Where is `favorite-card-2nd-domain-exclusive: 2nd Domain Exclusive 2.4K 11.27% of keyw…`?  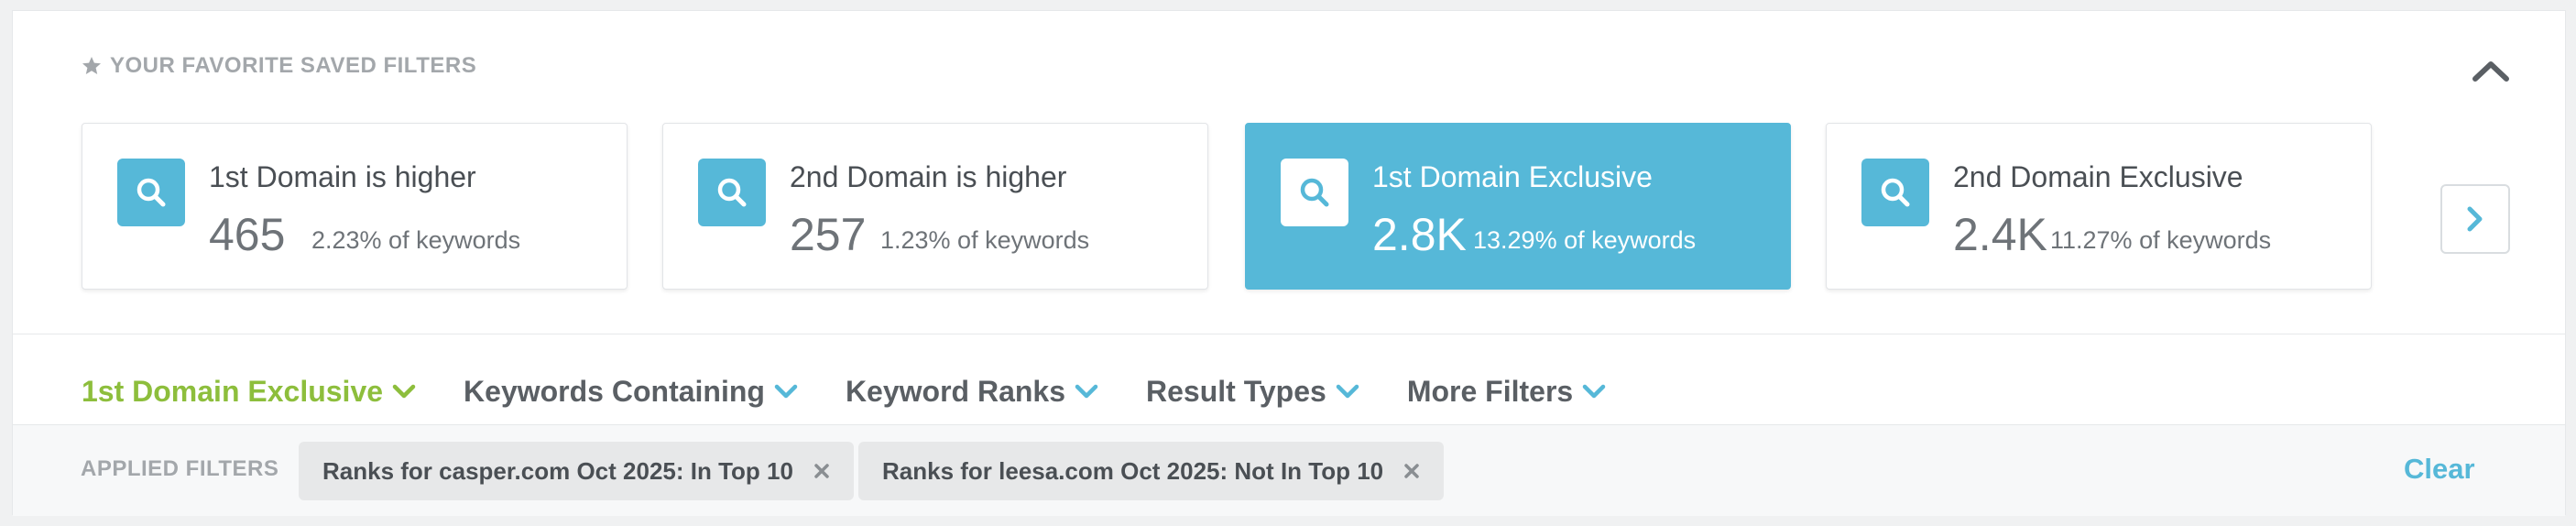 favorite-card-2nd-domain-exclusive: 2nd Domain Exclusive 2.4K 11.27% of keyw… is located at coordinates (2099, 206).